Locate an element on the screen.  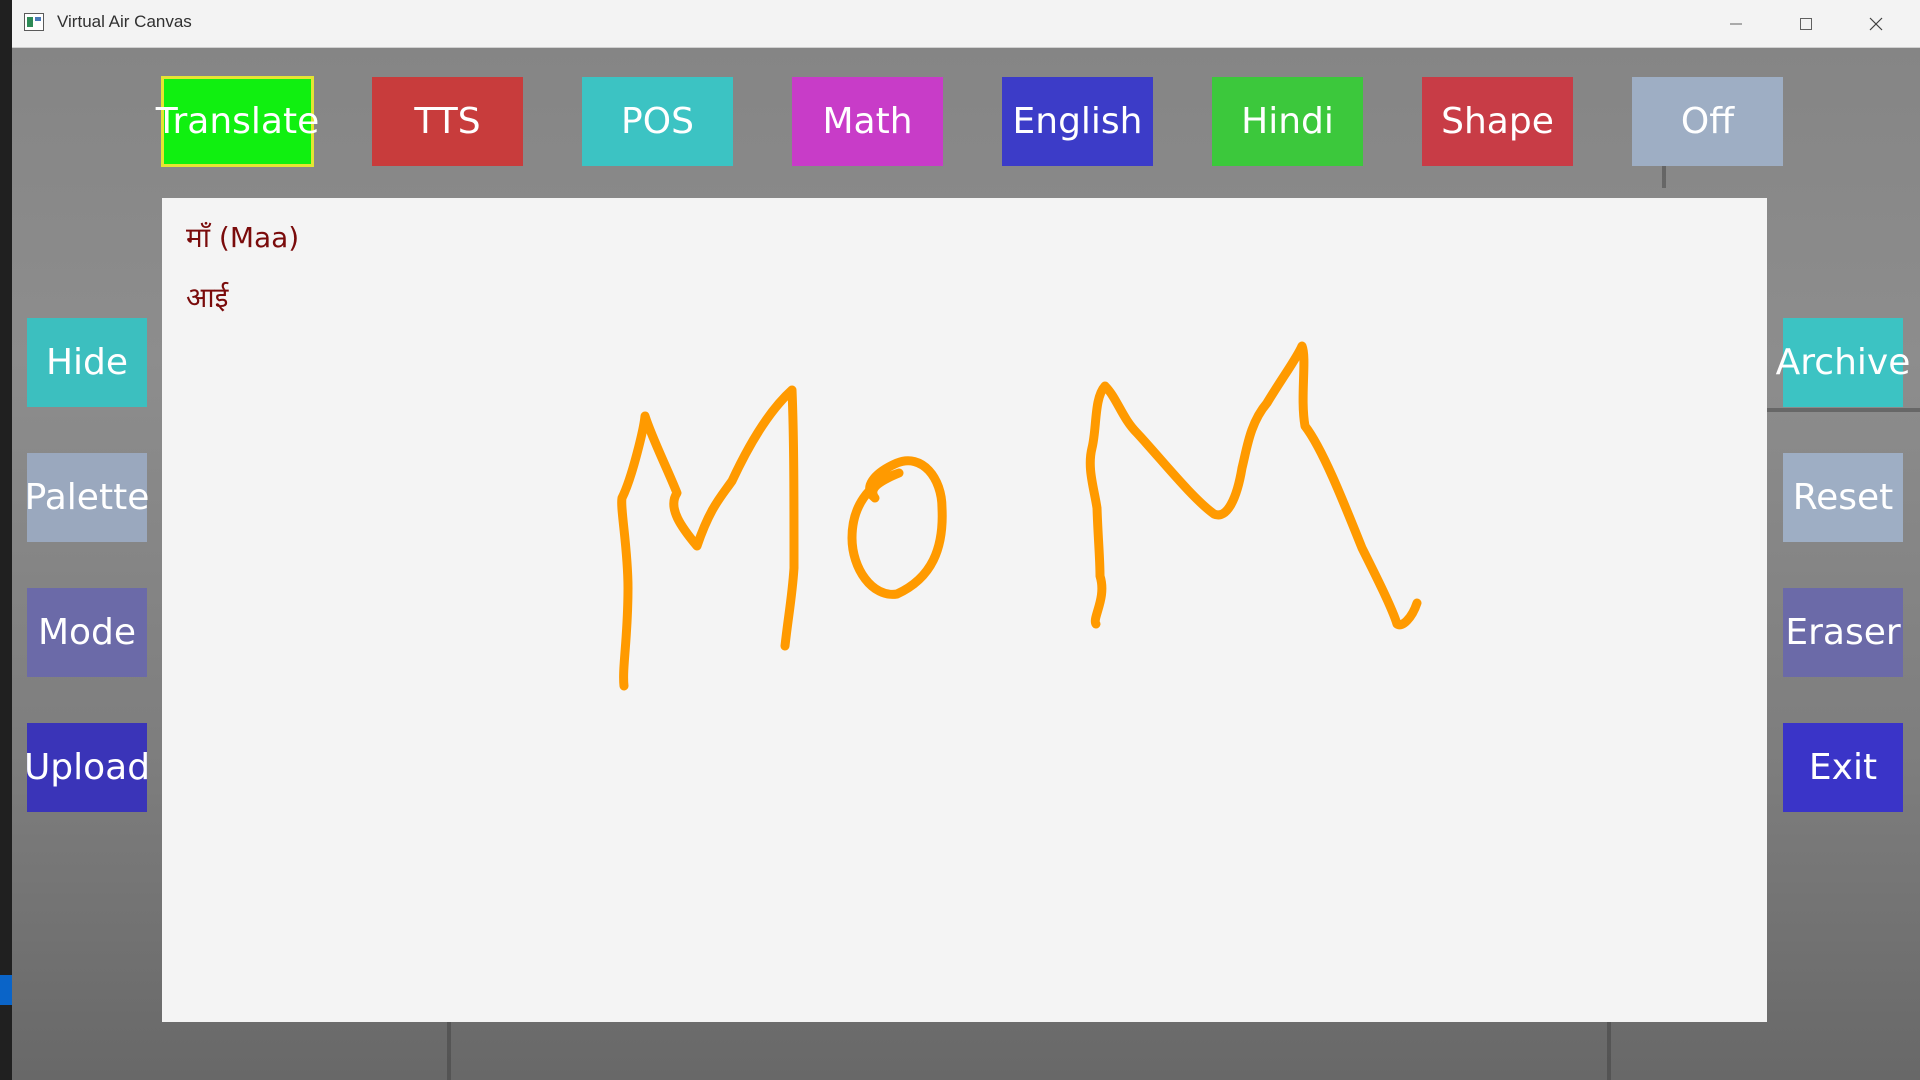
translate-button: Translate is located at coordinates (237, 121).